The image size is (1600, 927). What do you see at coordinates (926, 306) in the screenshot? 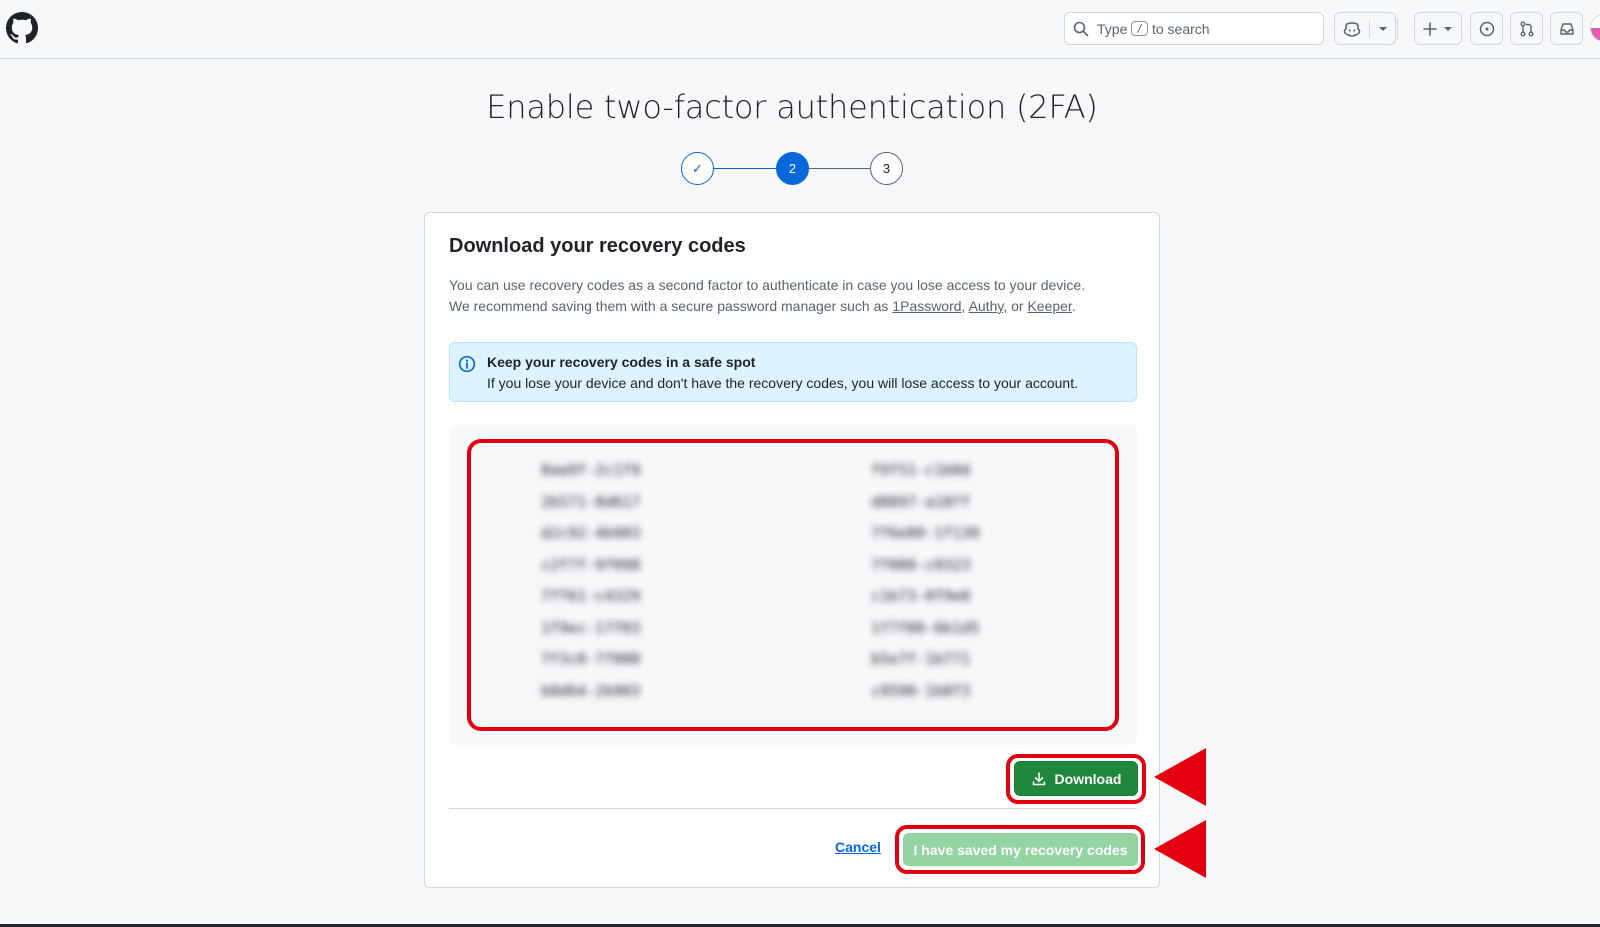
I see `link-1password: 1Password` at bounding box center [926, 306].